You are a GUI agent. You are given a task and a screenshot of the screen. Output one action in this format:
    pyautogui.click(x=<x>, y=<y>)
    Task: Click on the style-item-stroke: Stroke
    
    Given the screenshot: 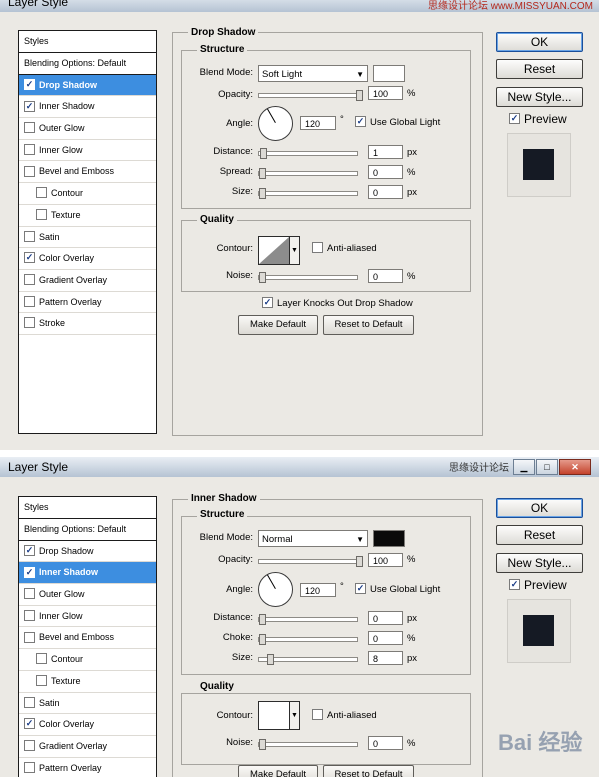 What is the action you would take?
    pyautogui.click(x=87, y=324)
    